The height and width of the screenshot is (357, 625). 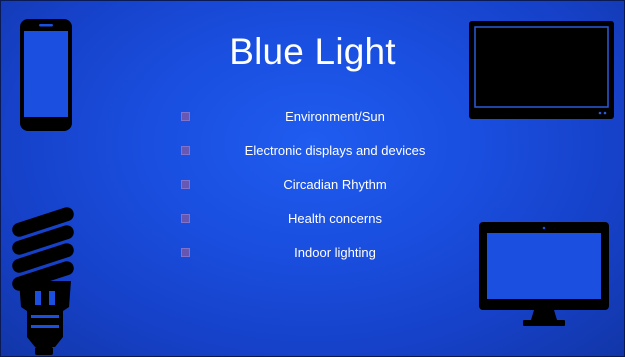 What do you see at coordinates (335, 252) in the screenshot?
I see `bullet-text: Indoor lighting` at bounding box center [335, 252].